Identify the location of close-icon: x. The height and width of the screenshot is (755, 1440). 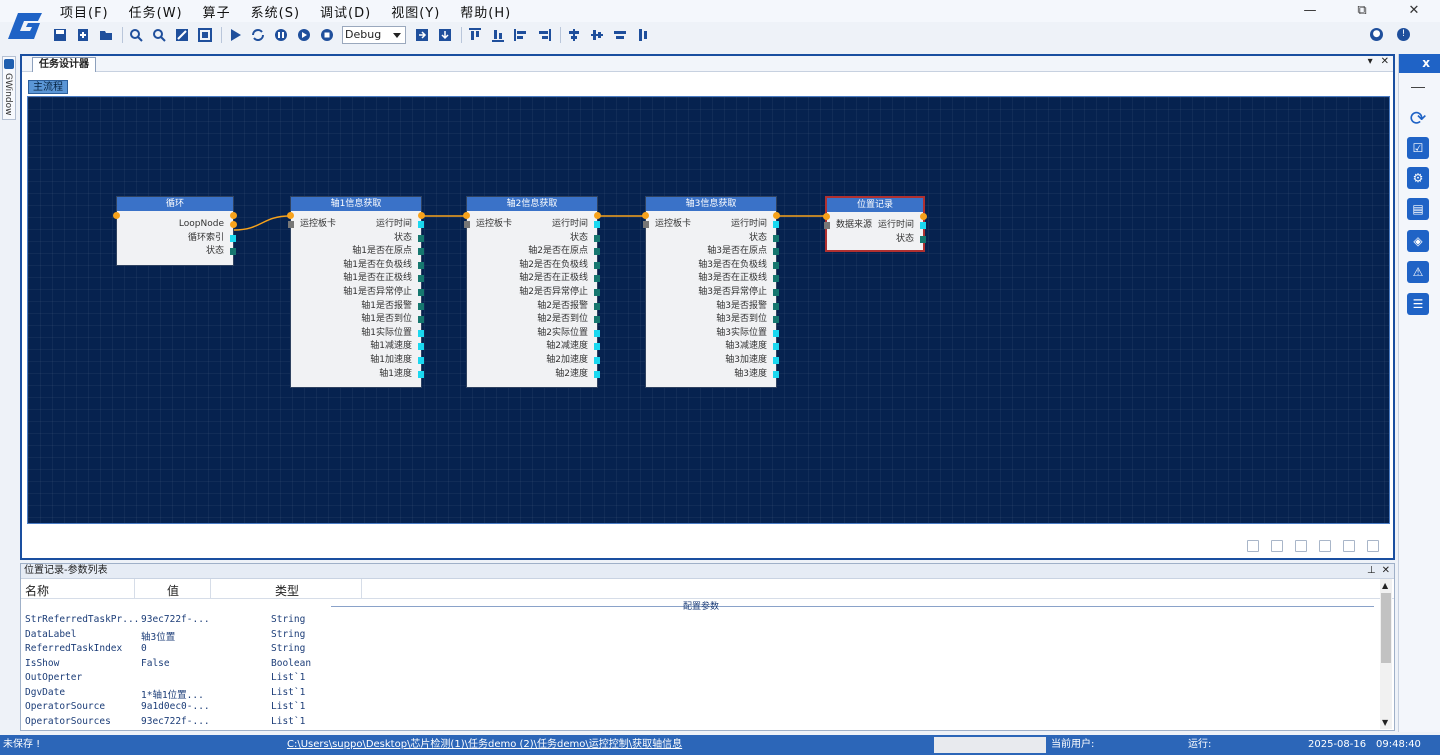
(1419, 63).